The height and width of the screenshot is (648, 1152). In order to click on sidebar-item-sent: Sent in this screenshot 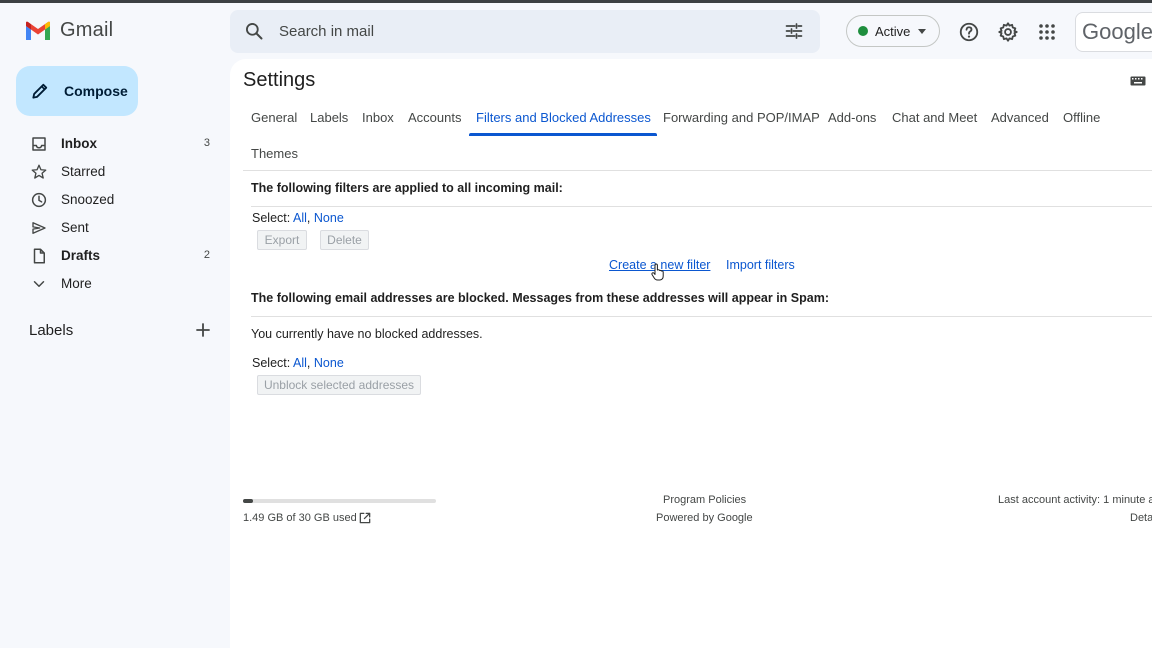, I will do `click(110, 227)`.